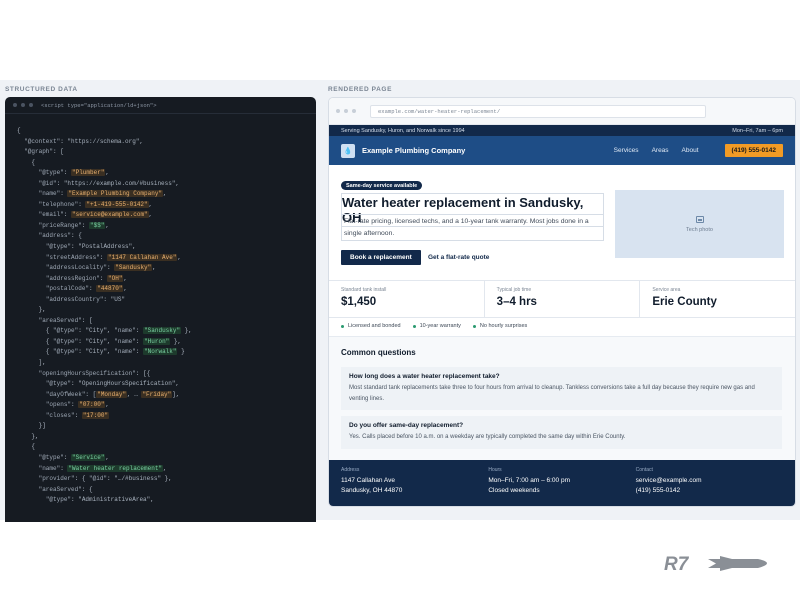  What do you see at coordinates (626, 150) in the screenshot?
I see `nav-link-services: Services` at bounding box center [626, 150].